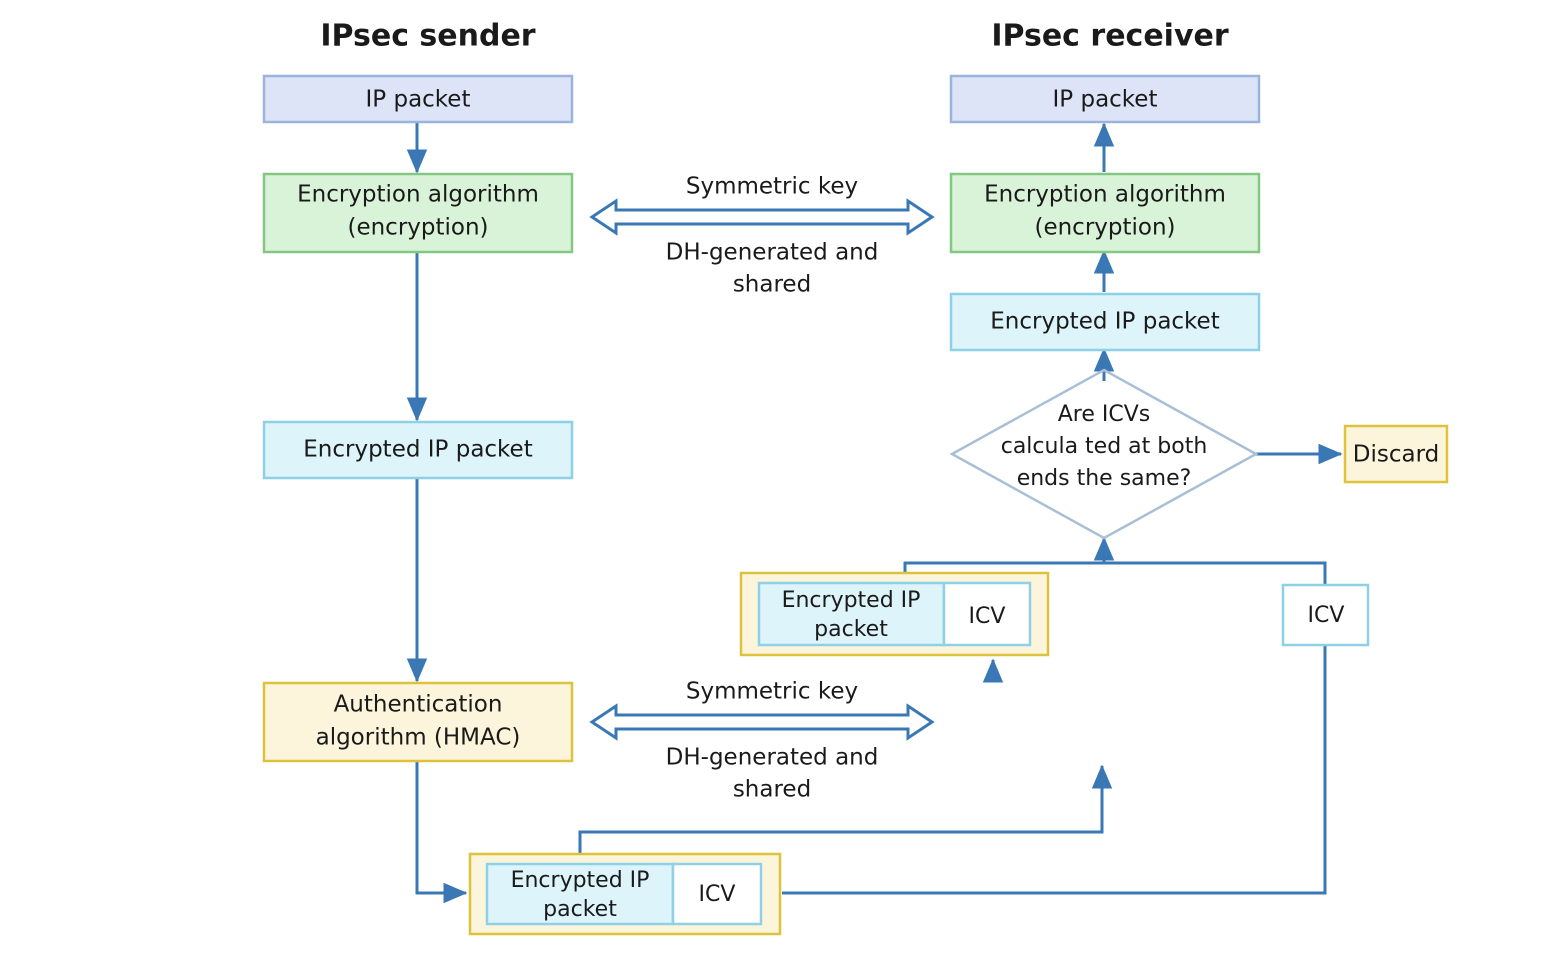 The width and height of the screenshot is (1560, 967). I want to click on receiver-icv-box: ICV, so click(1325, 615).